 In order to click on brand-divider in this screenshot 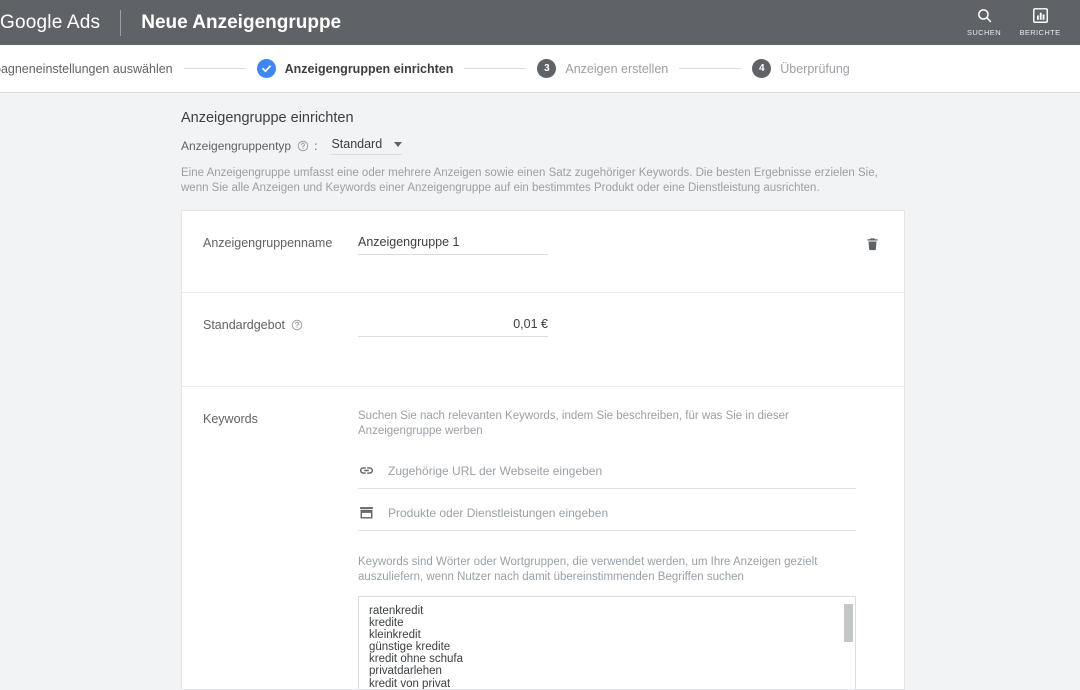, I will do `click(120, 23)`.